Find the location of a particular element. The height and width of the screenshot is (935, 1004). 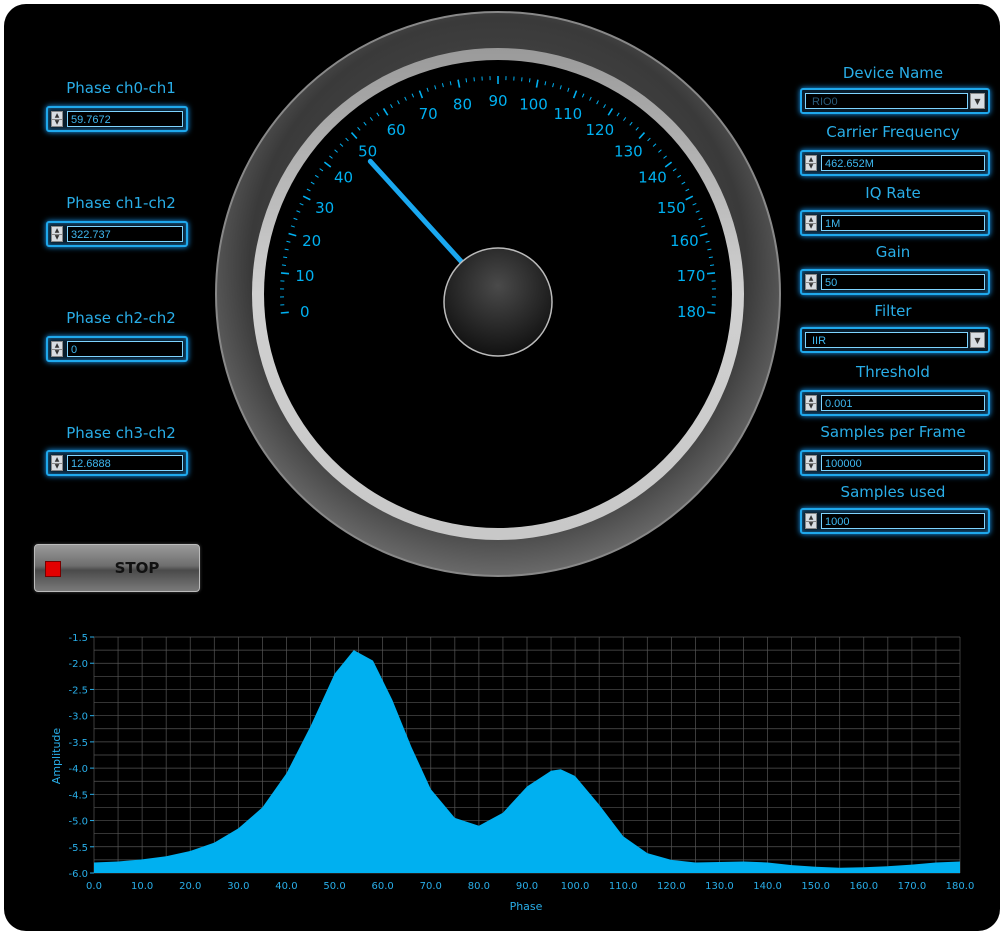

gauge-tick-label: 150 is located at coordinates (671, 208).